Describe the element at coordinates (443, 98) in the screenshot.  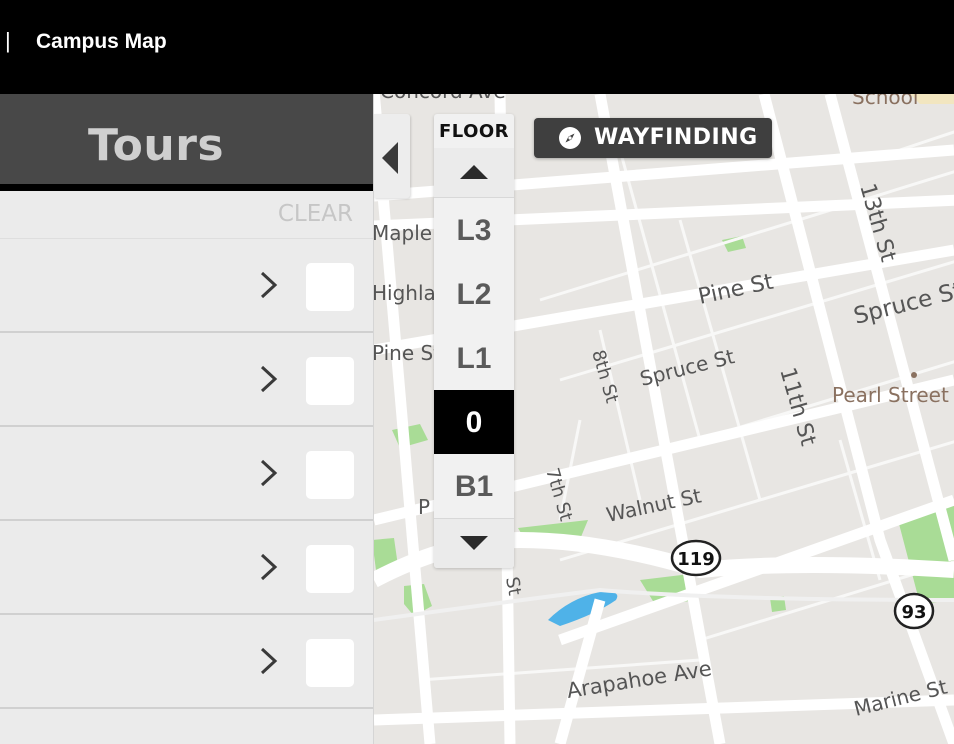
I see `label-concord: Concord Ave` at that location.